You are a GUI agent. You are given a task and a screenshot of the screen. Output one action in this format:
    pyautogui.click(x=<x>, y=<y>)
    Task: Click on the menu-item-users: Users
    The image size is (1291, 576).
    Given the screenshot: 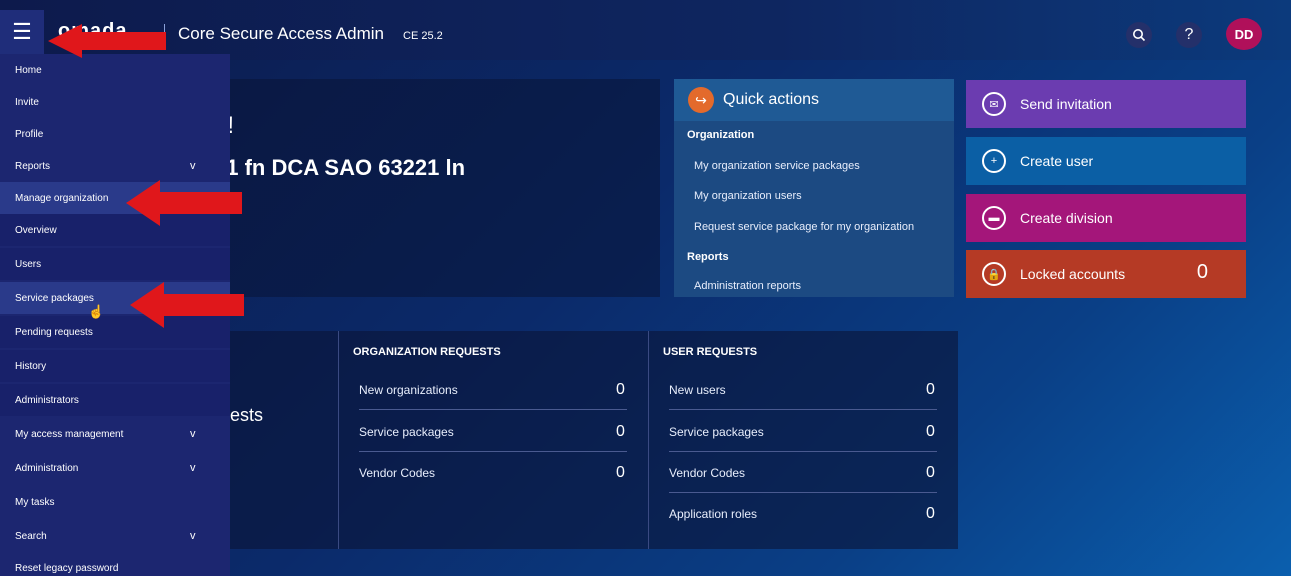 What is the action you would take?
    pyautogui.click(x=115, y=264)
    